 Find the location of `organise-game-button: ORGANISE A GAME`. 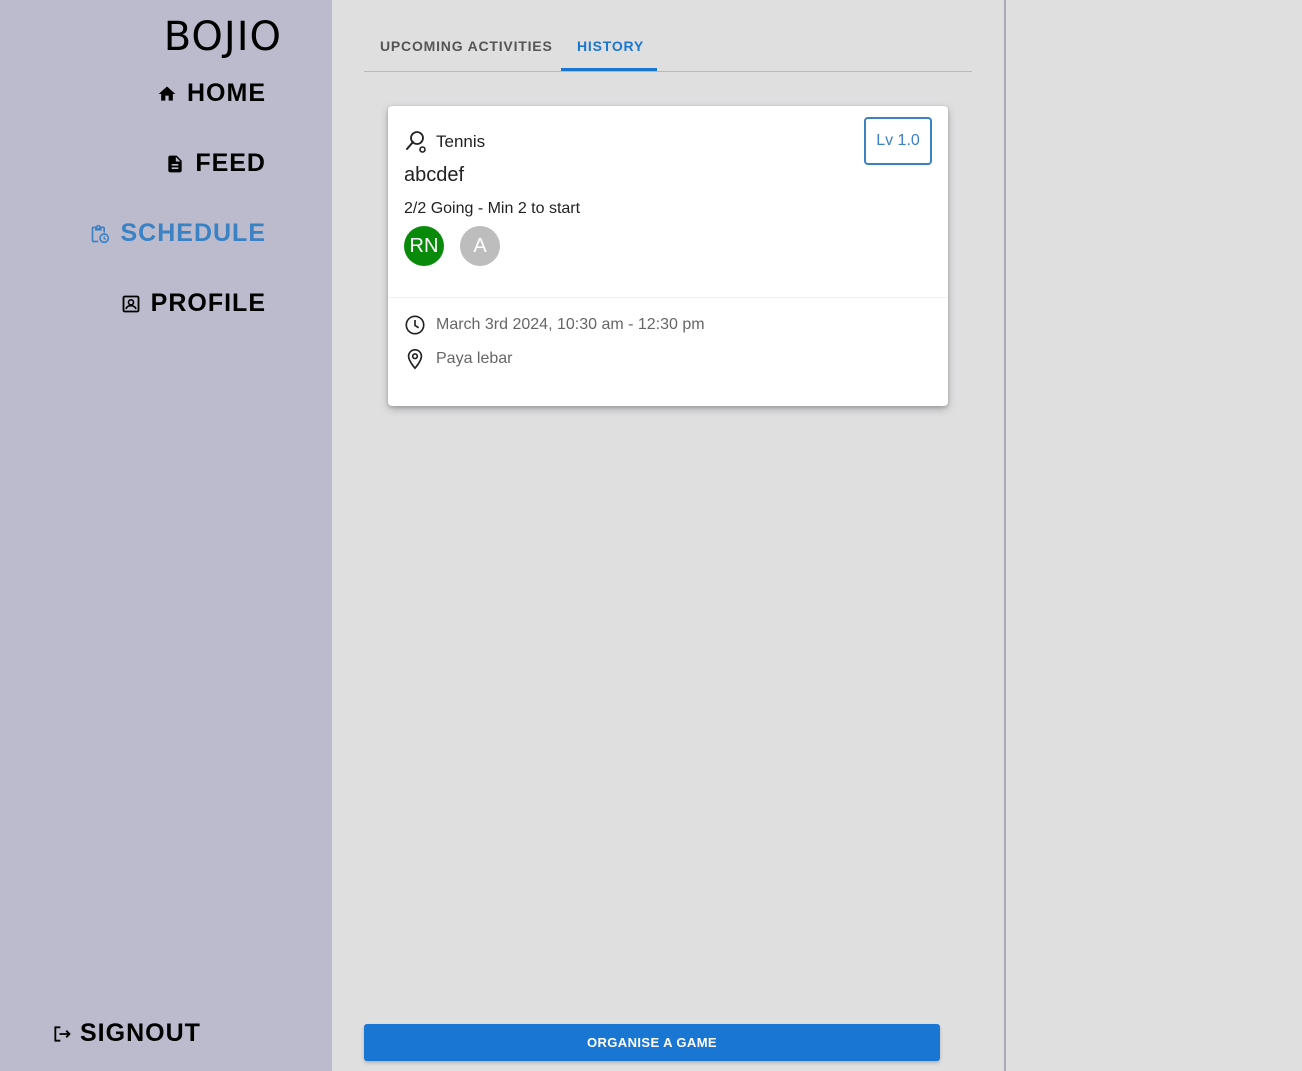

organise-game-button: ORGANISE A GAME is located at coordinates (652, 1042).